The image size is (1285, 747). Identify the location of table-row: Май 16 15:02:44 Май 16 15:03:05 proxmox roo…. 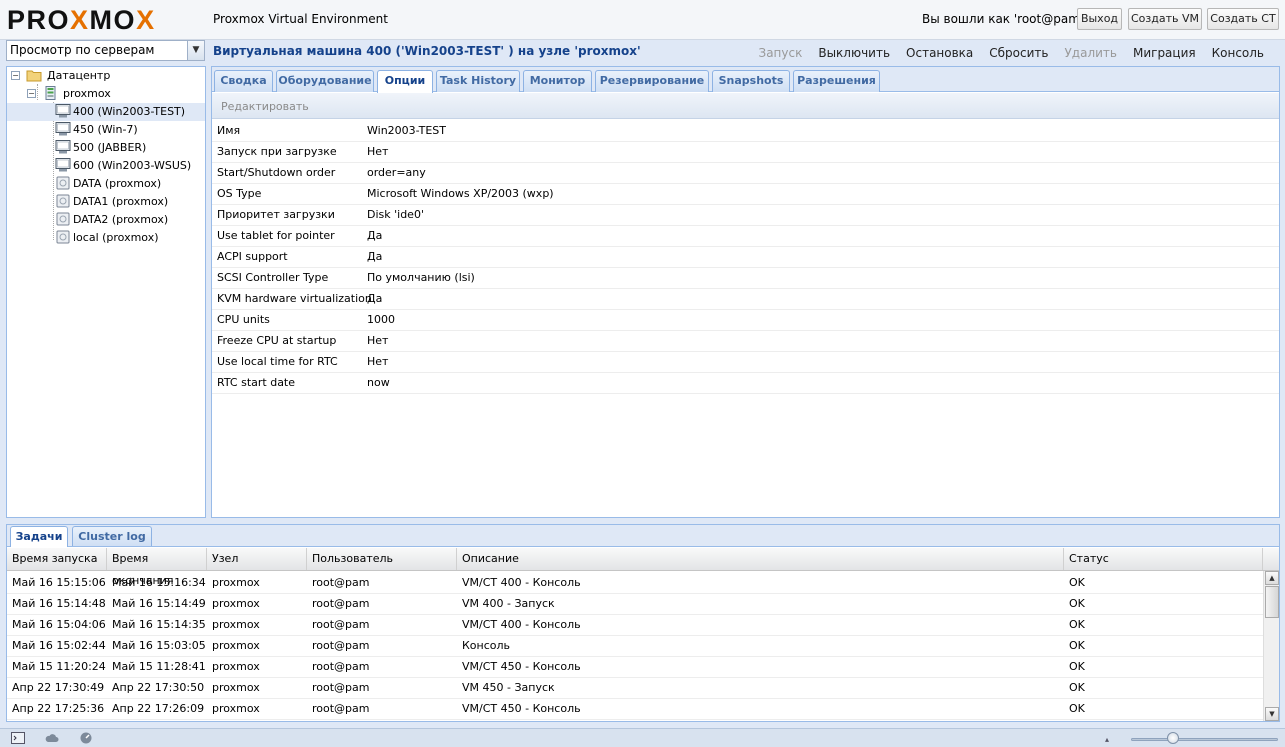
(635, 646).